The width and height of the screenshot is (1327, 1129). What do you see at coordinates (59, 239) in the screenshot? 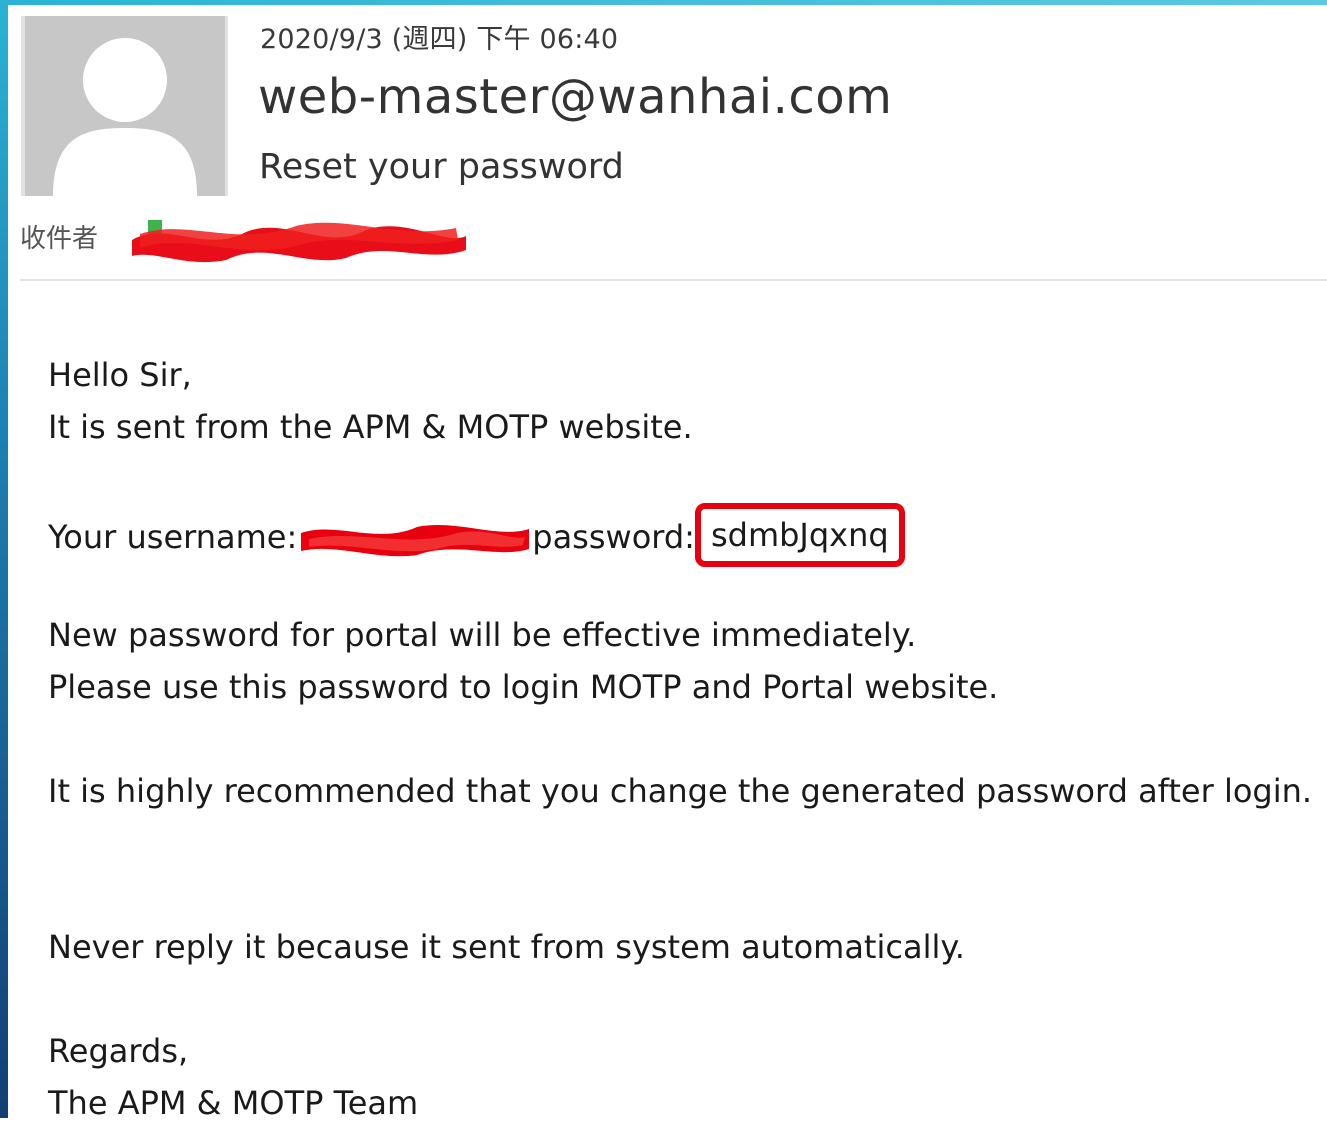
I see `recipient-label: 收件者` at bounding box center [59, 239].